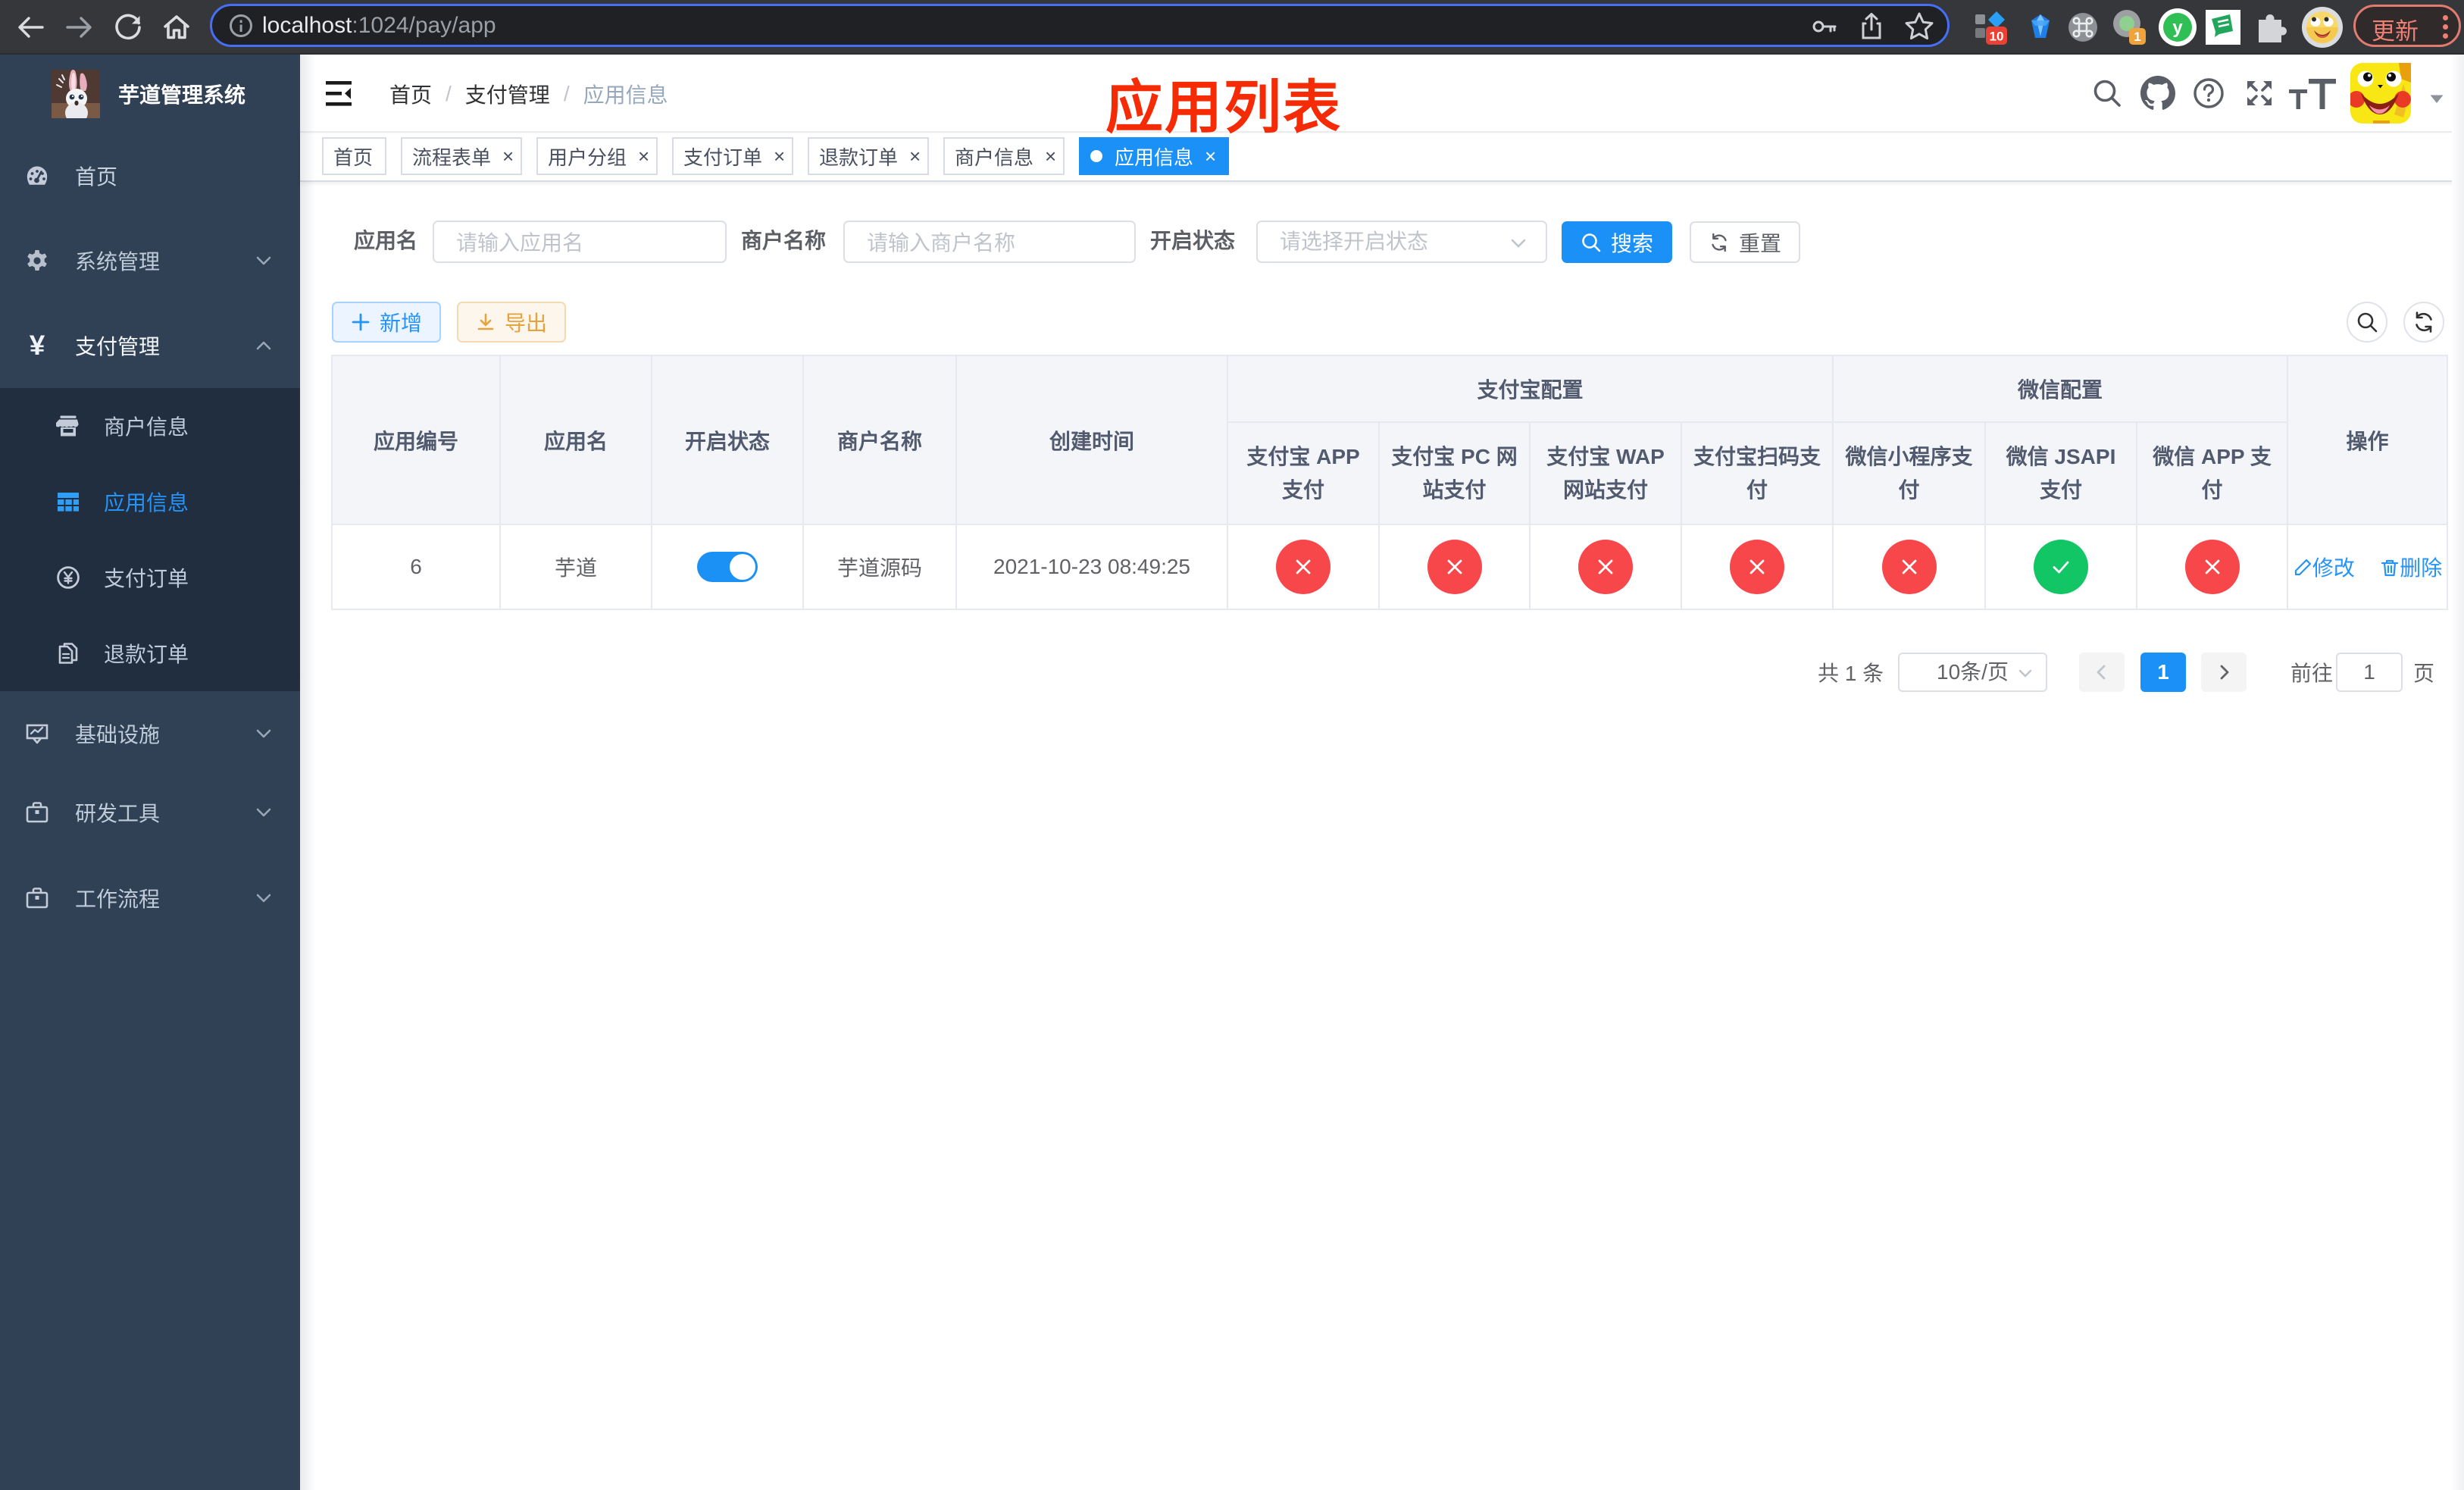 Image resolution: width=2464 pixels, height=1490 pixels. Describe the element at coordinates (2177, 28) in the screenshot. I see `svg-text: y` at that location.